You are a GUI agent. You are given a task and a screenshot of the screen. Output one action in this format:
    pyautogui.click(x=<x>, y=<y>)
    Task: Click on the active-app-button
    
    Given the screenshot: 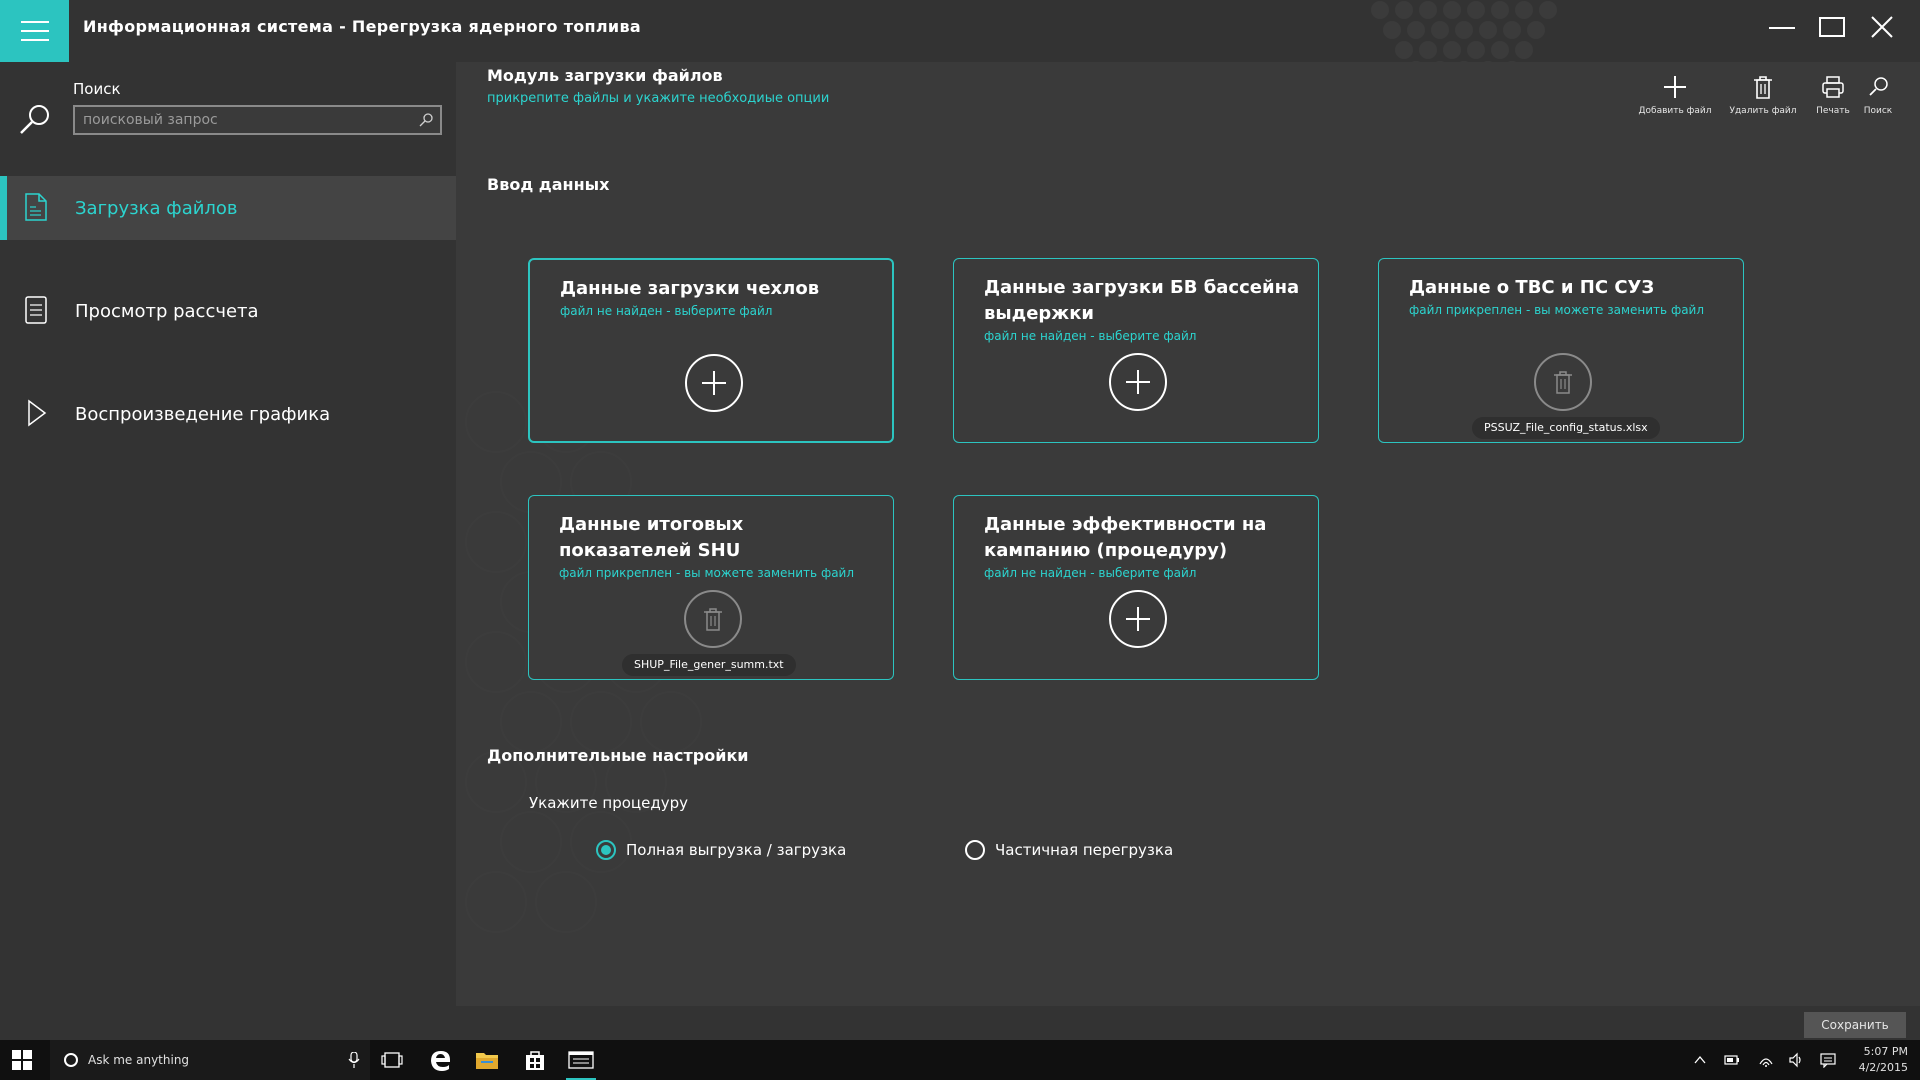 What is the action you would take?
    pyautogui.click(x=581, y=1060)
    